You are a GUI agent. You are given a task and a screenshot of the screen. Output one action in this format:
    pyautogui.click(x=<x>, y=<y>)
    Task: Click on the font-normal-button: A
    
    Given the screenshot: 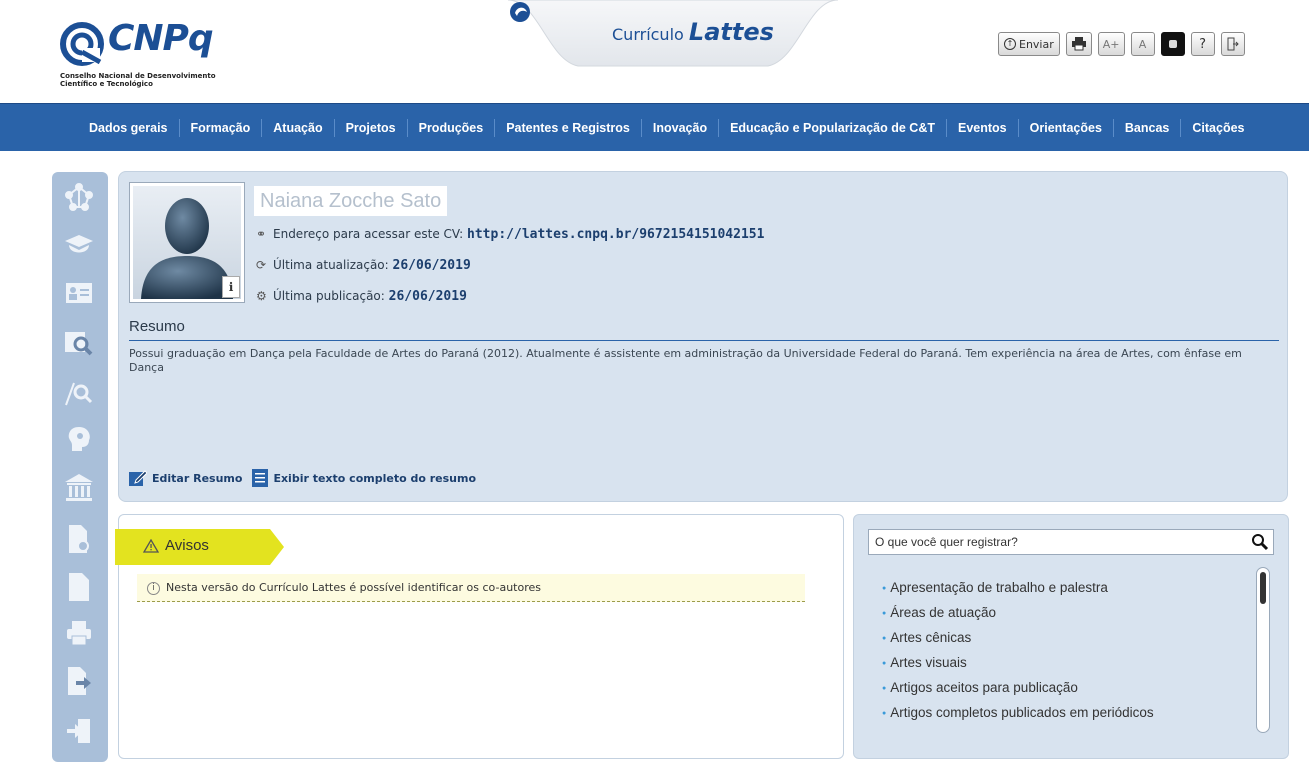 What is the action you would take?
    pyautogui.click(x=1142, y=44)
    